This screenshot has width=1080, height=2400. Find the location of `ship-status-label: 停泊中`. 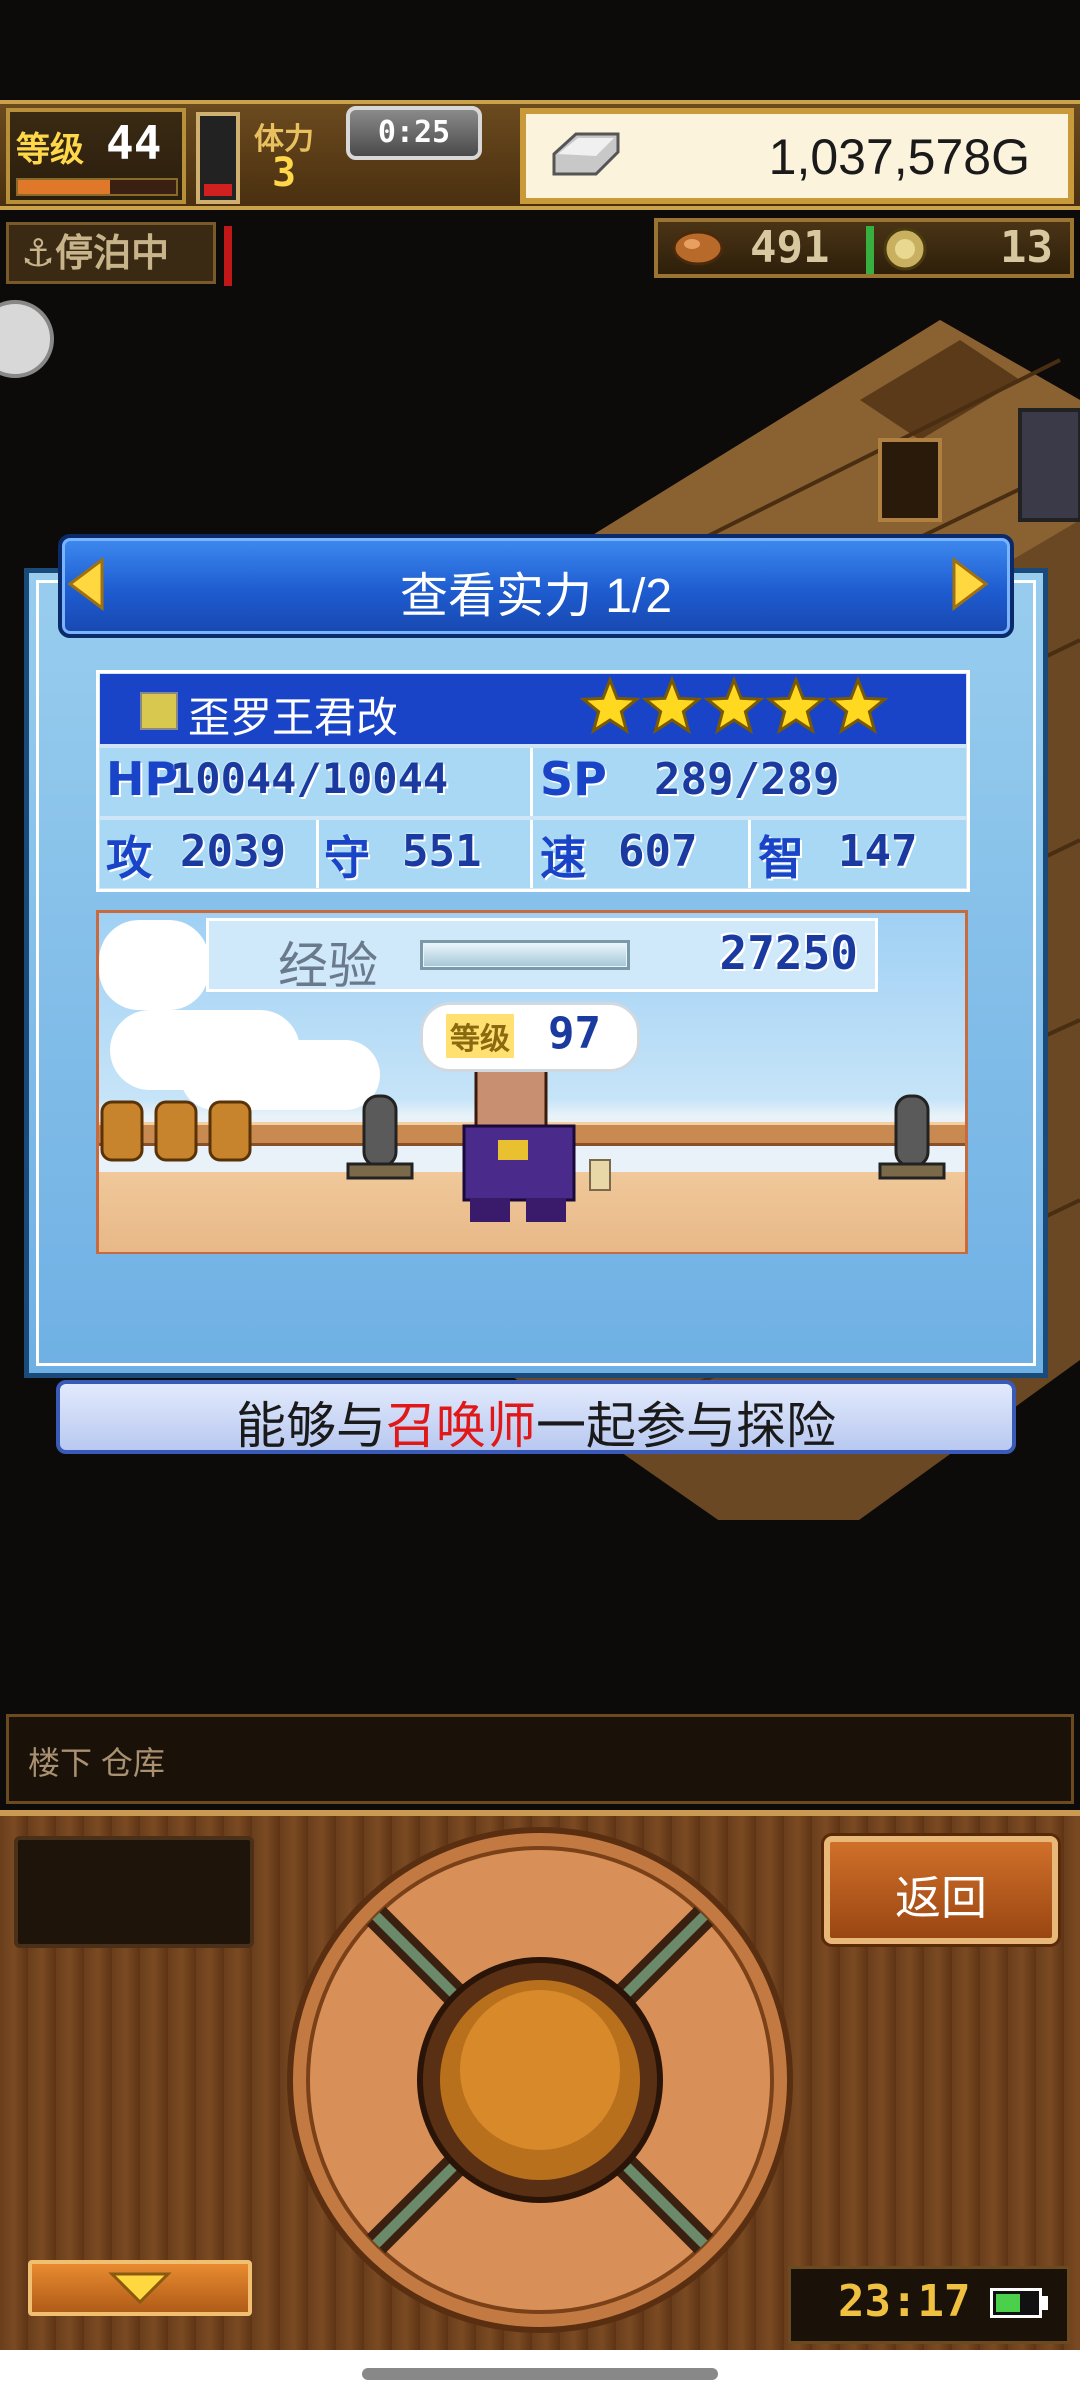

ship-status-label: 停泊中 is located at coordinates (112, 253).